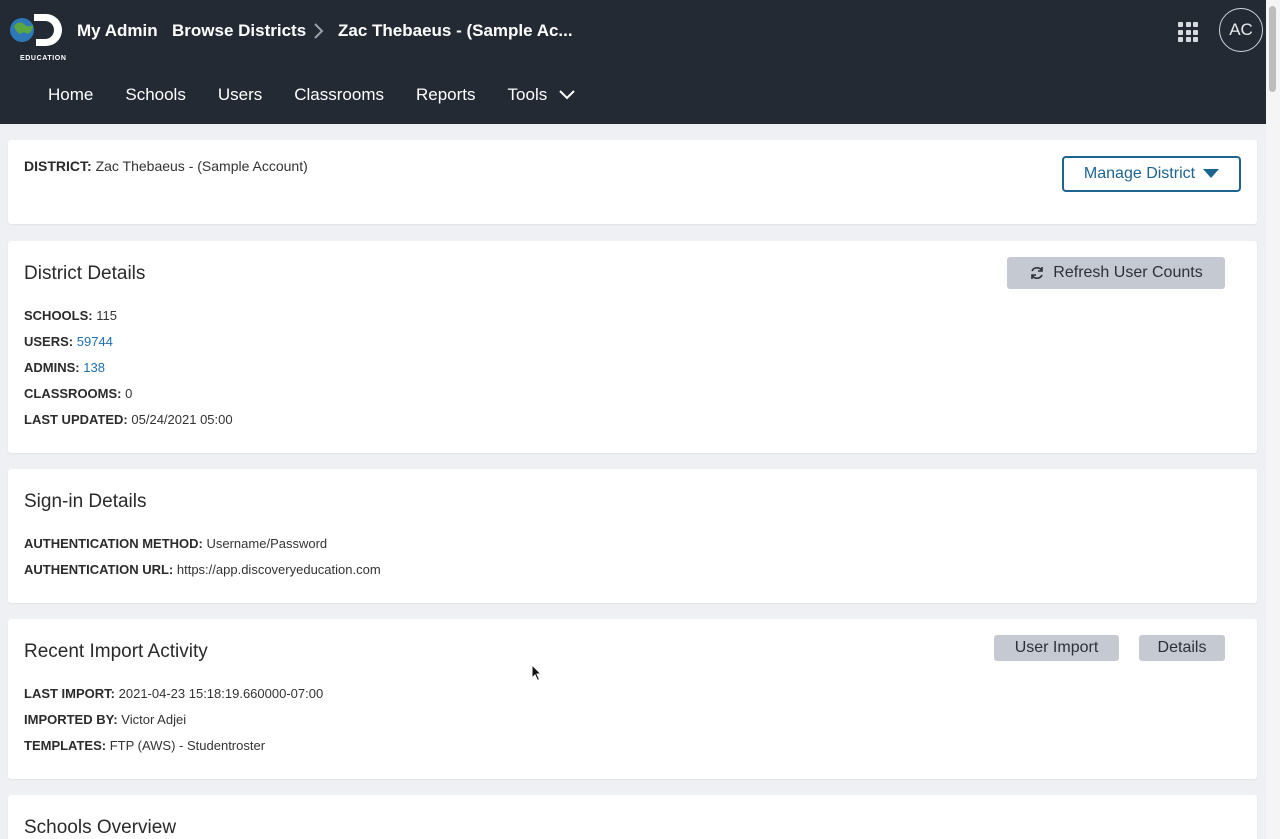  I want to click on details-button: Details, so click(1182, 648).